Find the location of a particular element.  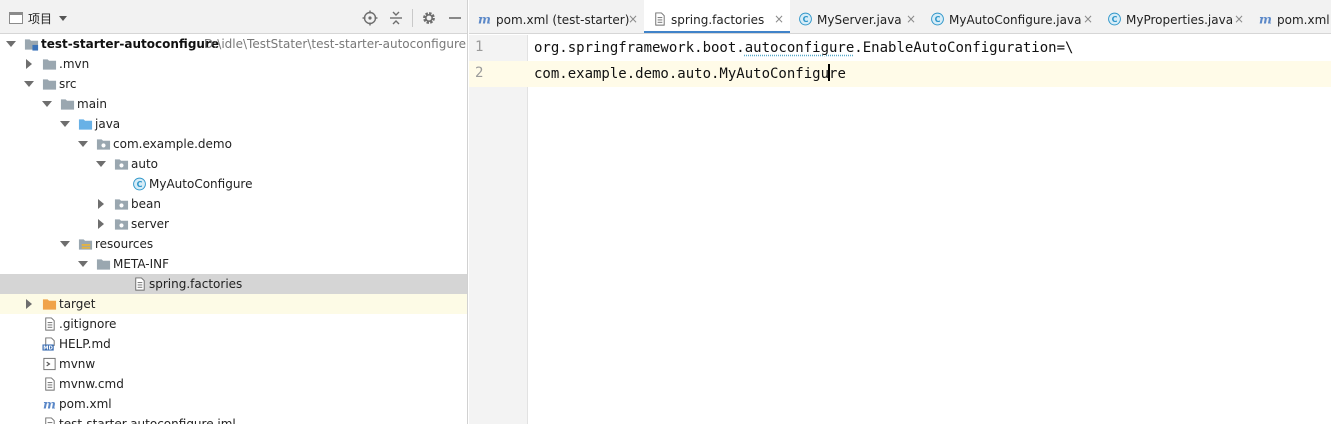

tree-item-pom-xml: m pom.xml is located at coordinates (233, 404).